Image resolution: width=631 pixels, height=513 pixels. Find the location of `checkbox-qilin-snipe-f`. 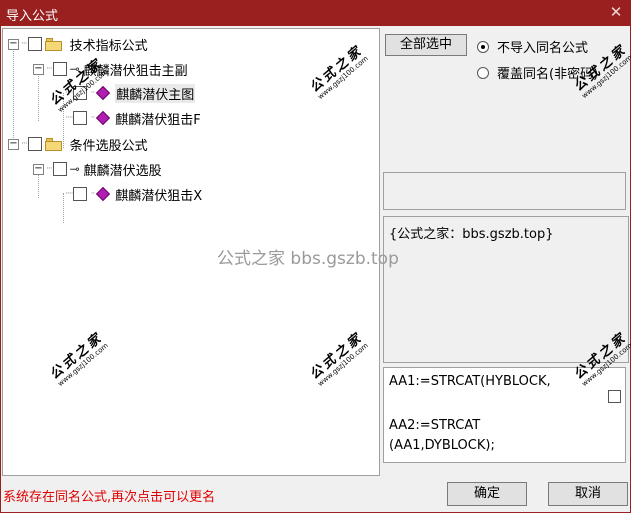

checkbox-qilin-snipe-f is located at coordinates (80, 118).